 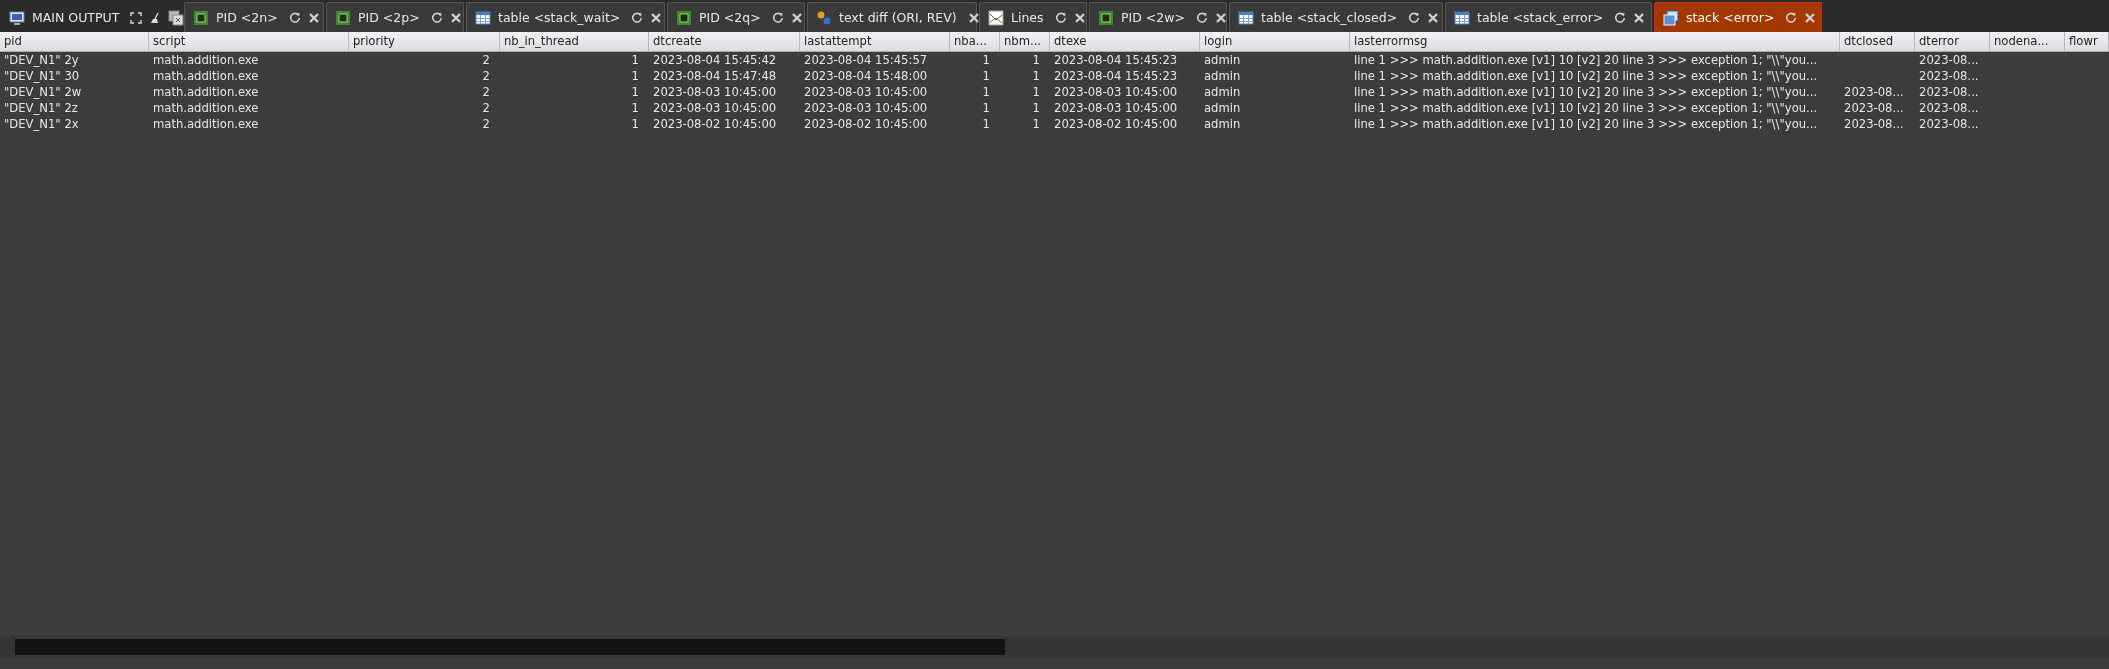 I want to click on tab: PID <2q>, so click(x=736, y=17).